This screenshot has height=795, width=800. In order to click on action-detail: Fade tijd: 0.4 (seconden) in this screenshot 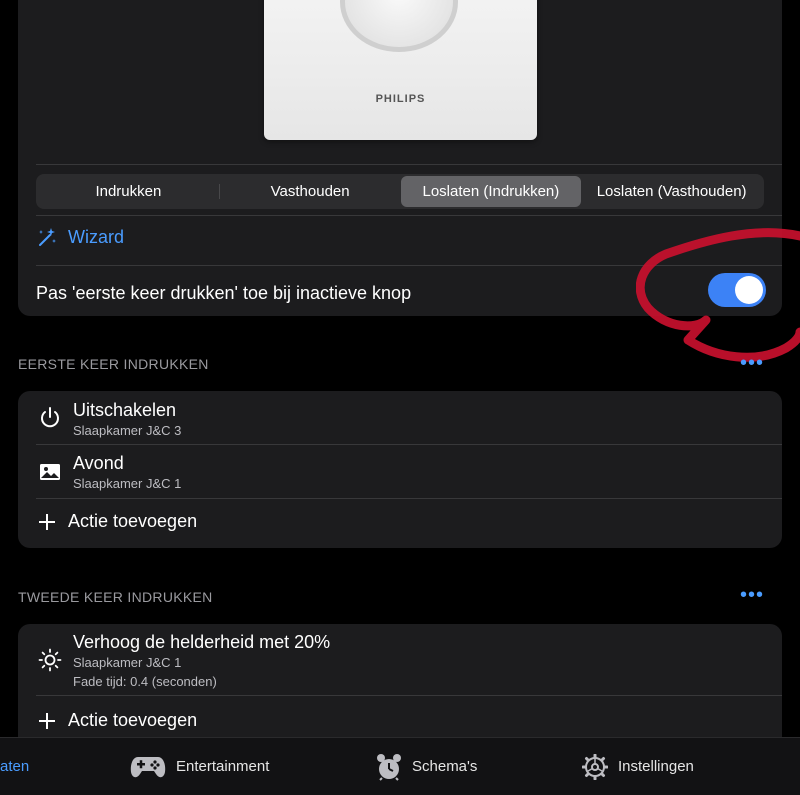, I will do `click(145, 681)`.